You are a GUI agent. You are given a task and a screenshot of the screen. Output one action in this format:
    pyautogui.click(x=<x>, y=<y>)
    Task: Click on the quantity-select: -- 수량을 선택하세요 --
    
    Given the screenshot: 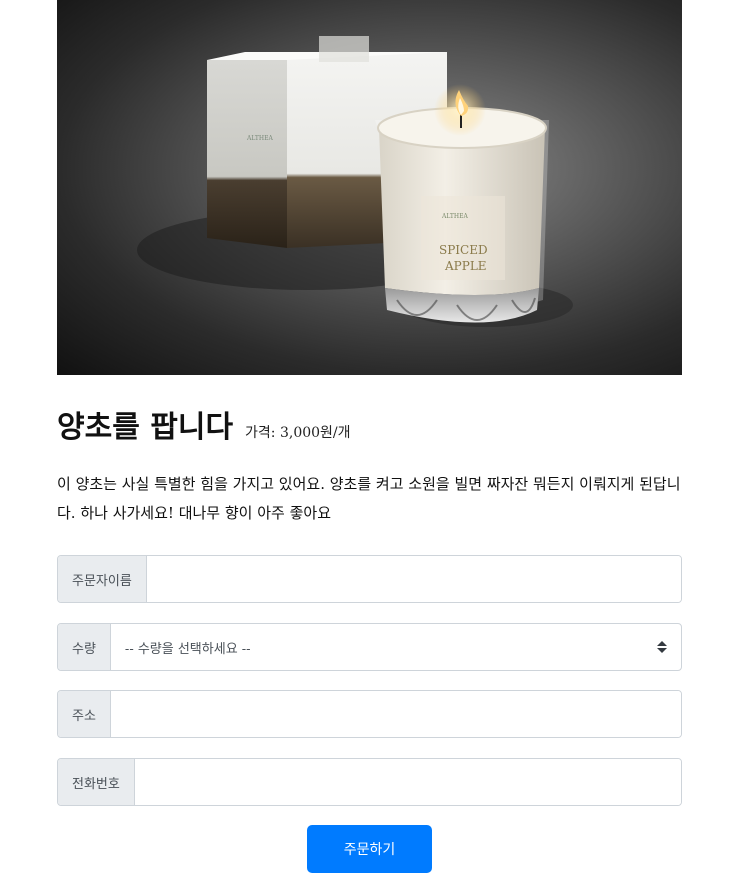 What is the action you would take?
    pyautogui.click(x=396, y=647)
    